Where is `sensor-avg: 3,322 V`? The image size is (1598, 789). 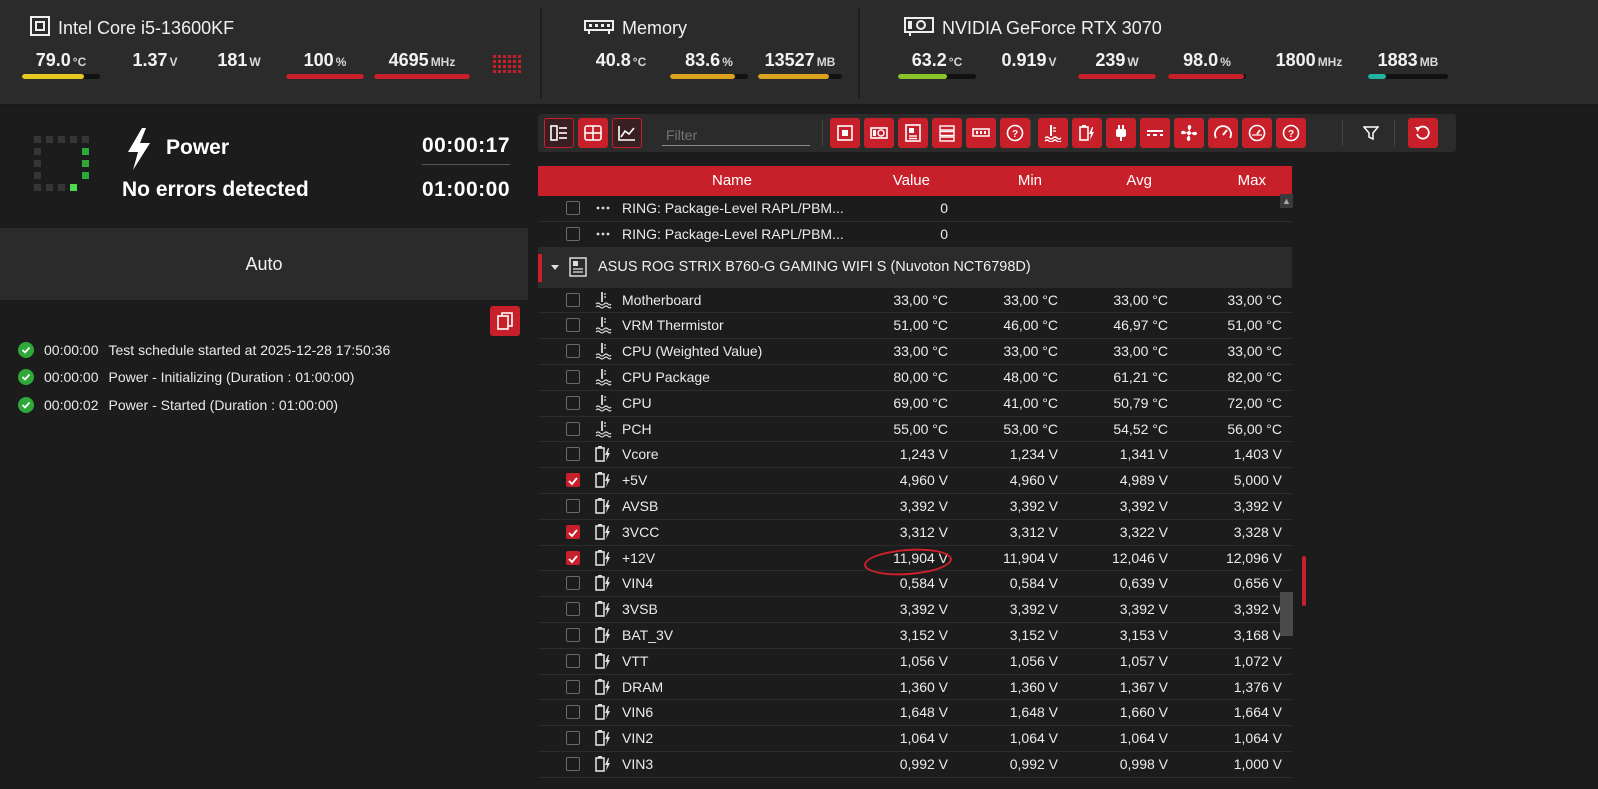 sensor-avg: 3,322 V is located at coordinates (1143, 531).